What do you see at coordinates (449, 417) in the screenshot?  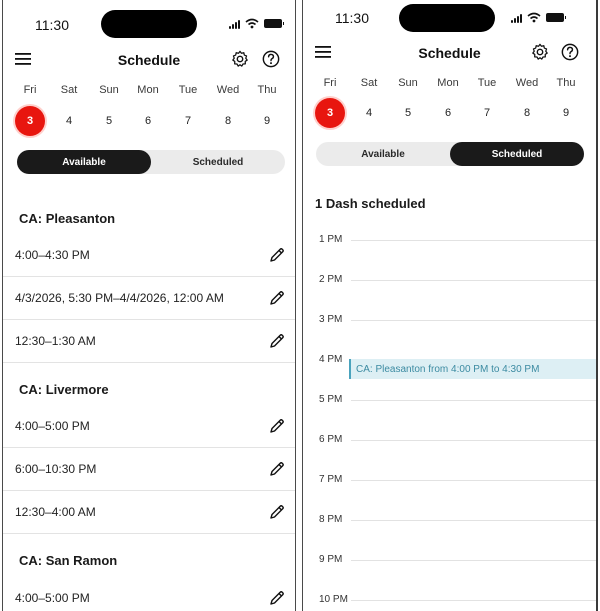 I see `hour-row: 5 PM` at bounding box center [449, 417].